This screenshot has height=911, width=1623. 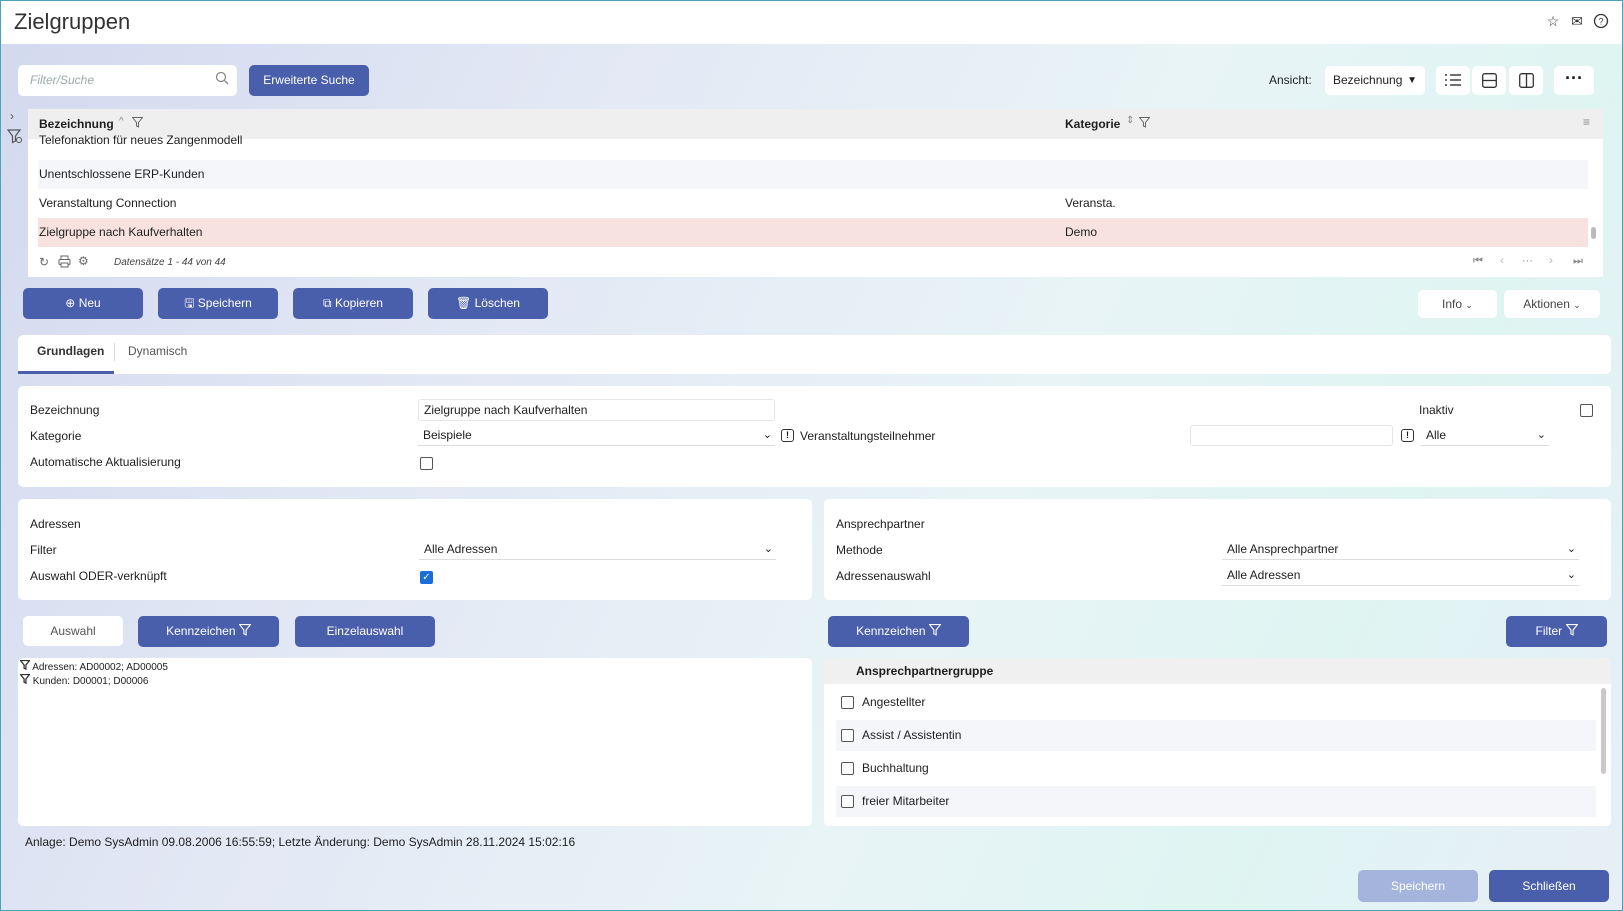 I want to click on inaktiv-checkbox, so click(x=1586, y=410).